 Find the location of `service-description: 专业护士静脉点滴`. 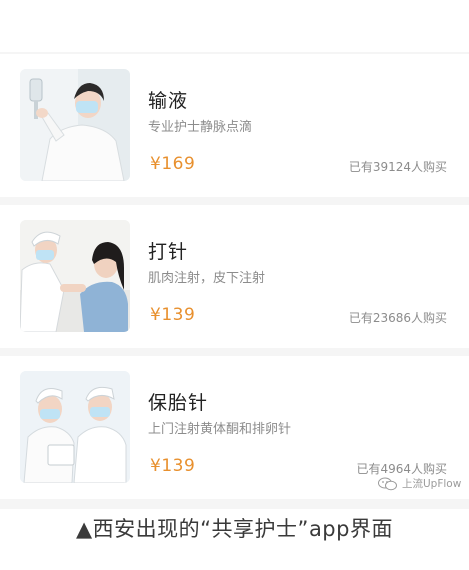

service-description: 专业护士静脉点滴 is located at coordinates (200, 127).